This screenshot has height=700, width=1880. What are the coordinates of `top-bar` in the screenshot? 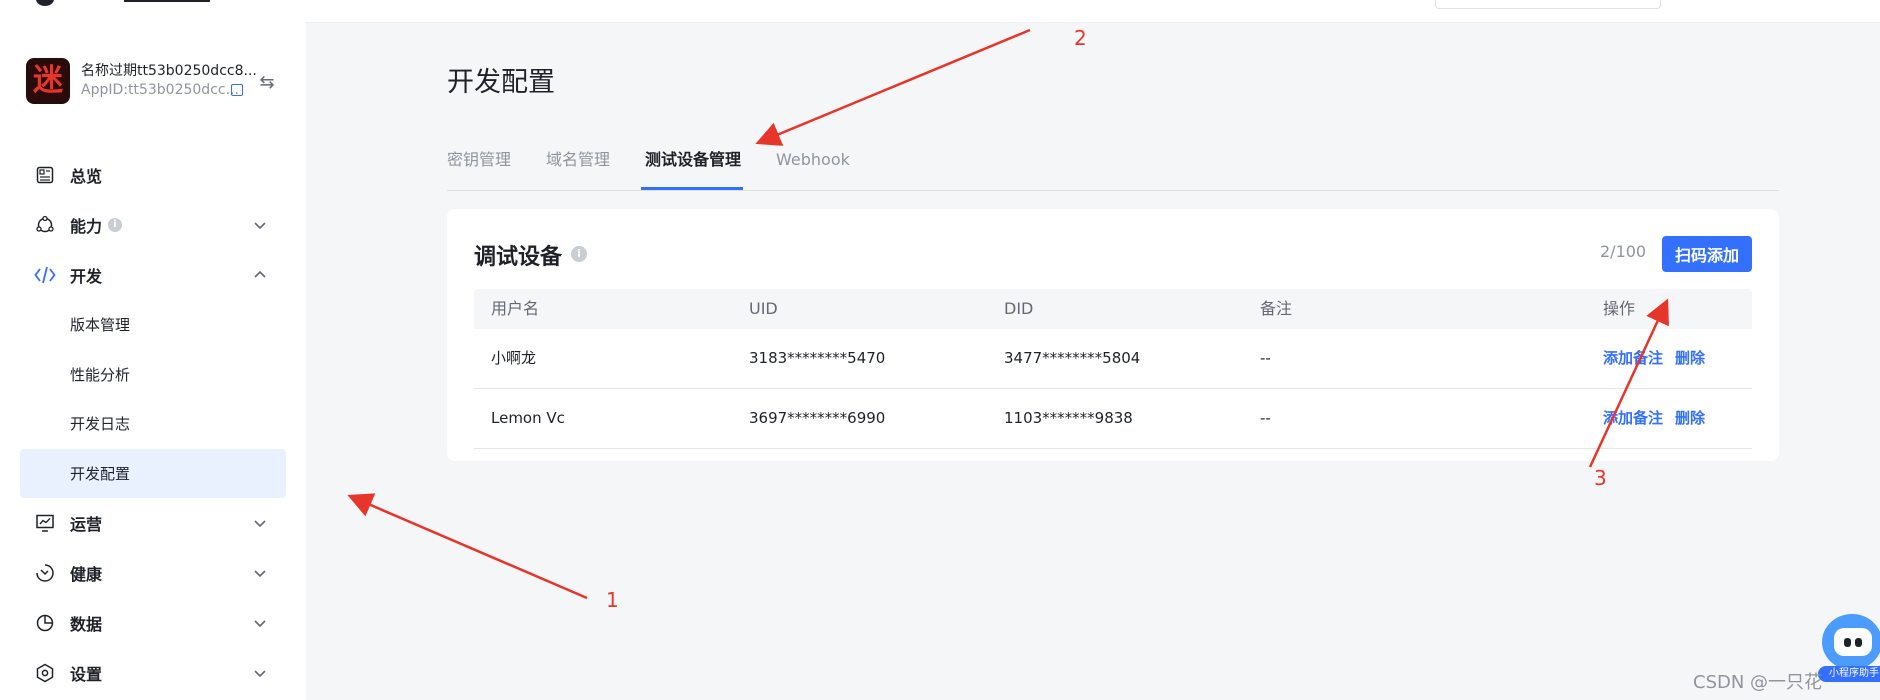 It's located at (940, 11).